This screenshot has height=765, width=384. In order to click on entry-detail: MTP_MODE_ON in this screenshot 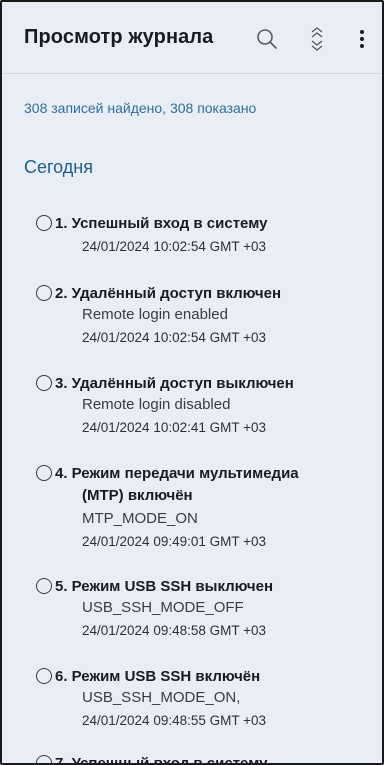, I will do `click(140, 518)`.